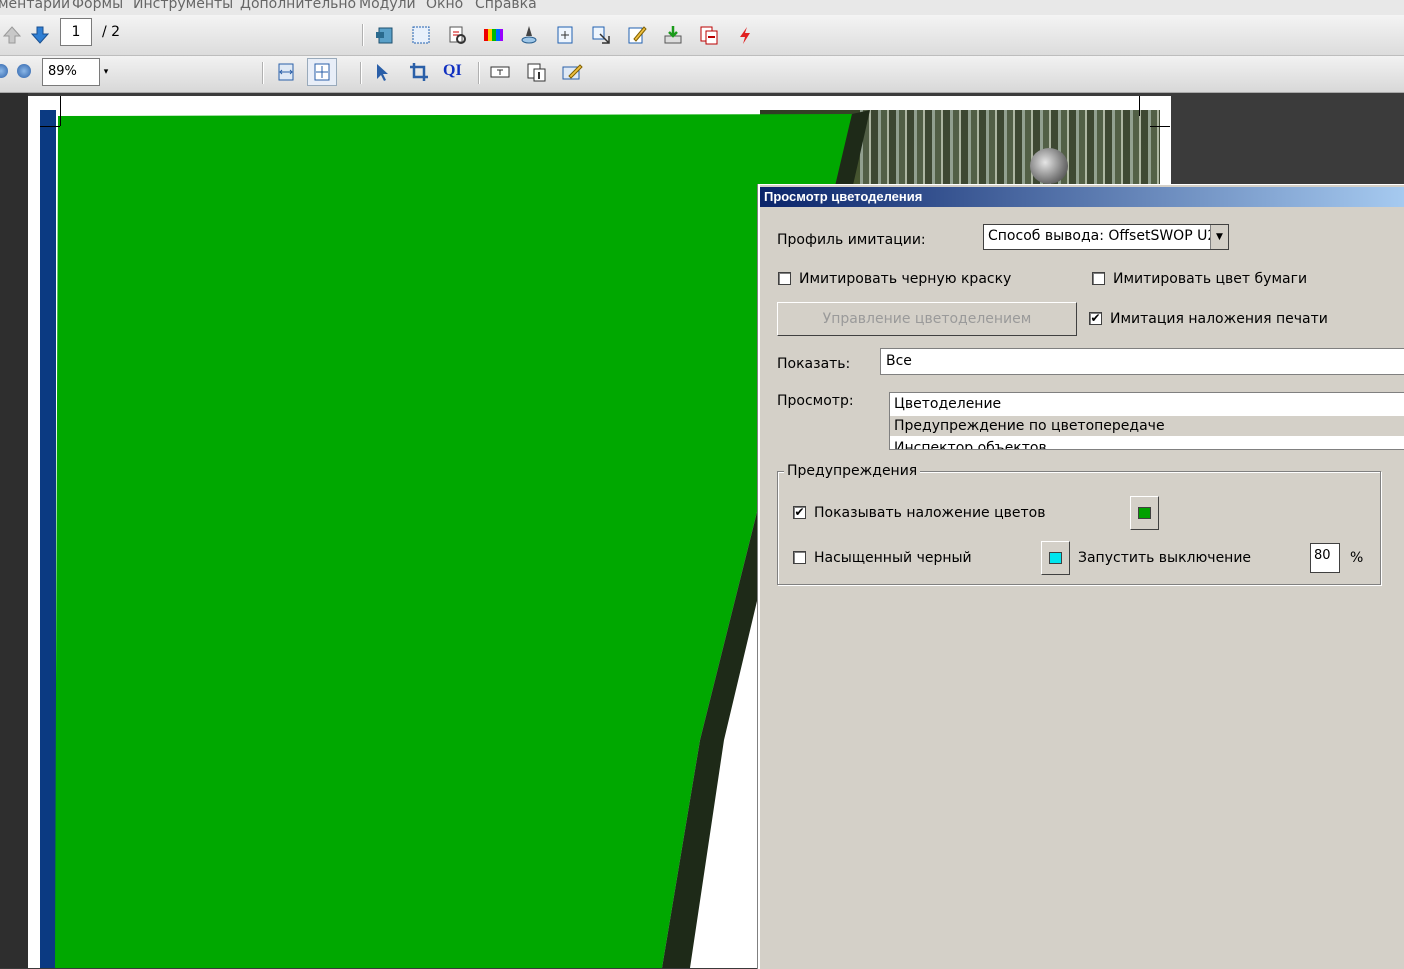  What do you see at coordinates (1079, 528) in the screenshot?
I see `warnings-group` at bounding box center [1079, 528].